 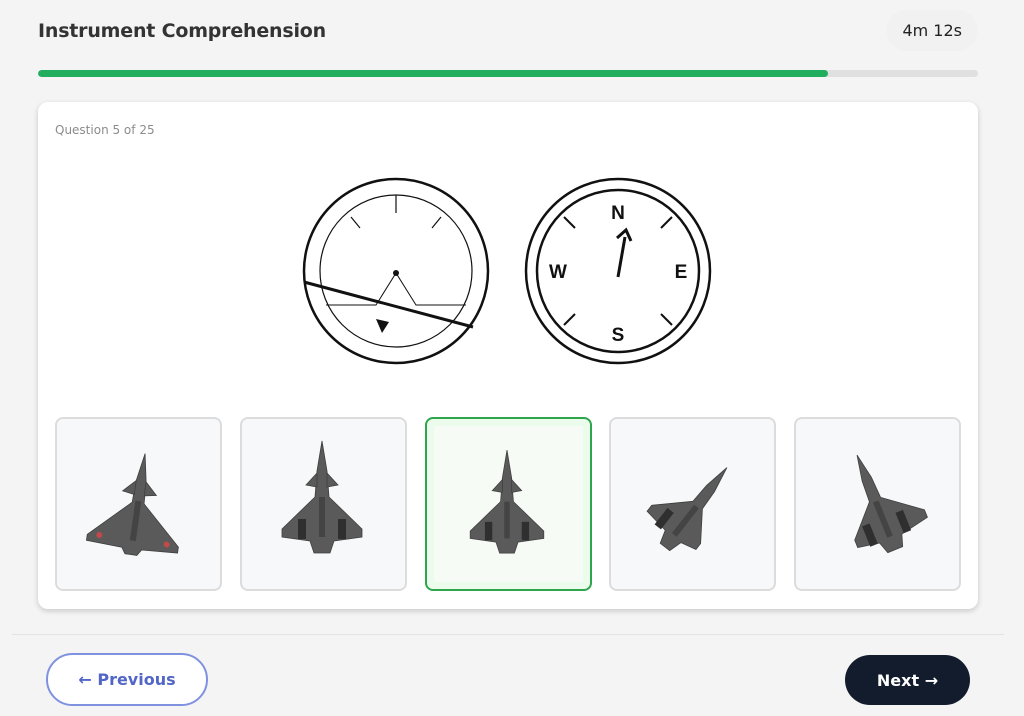 What do you see at coordinates (508, 30) in the screenshot?
I see `header: Instrument Comprehension 4m 12s` at bounding box center [508, 30].